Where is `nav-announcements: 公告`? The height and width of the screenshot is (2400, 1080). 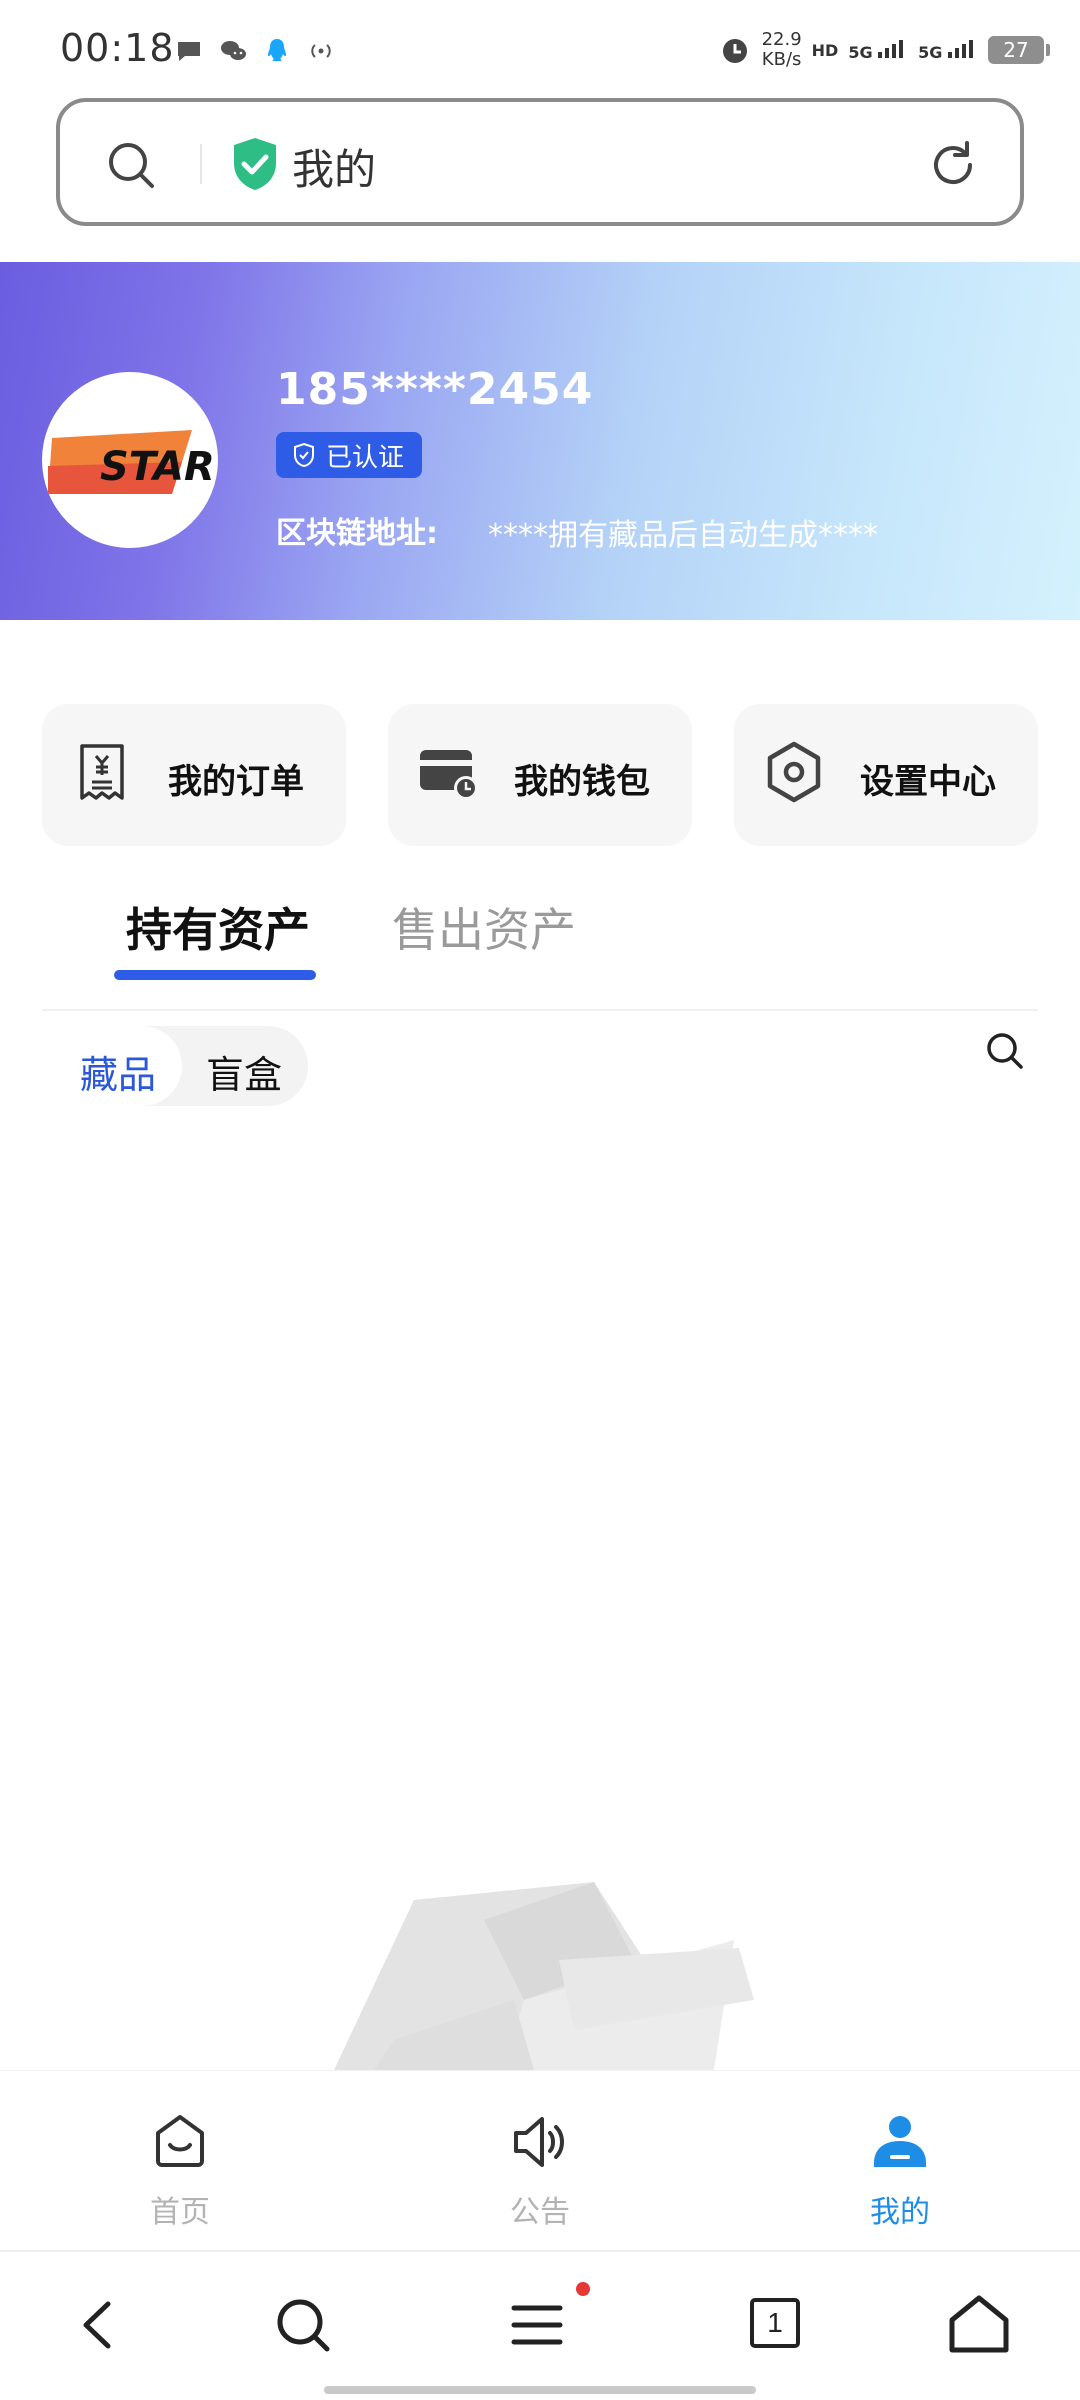 nav-announcements: 公告 is located at coordinates (540, 2160).